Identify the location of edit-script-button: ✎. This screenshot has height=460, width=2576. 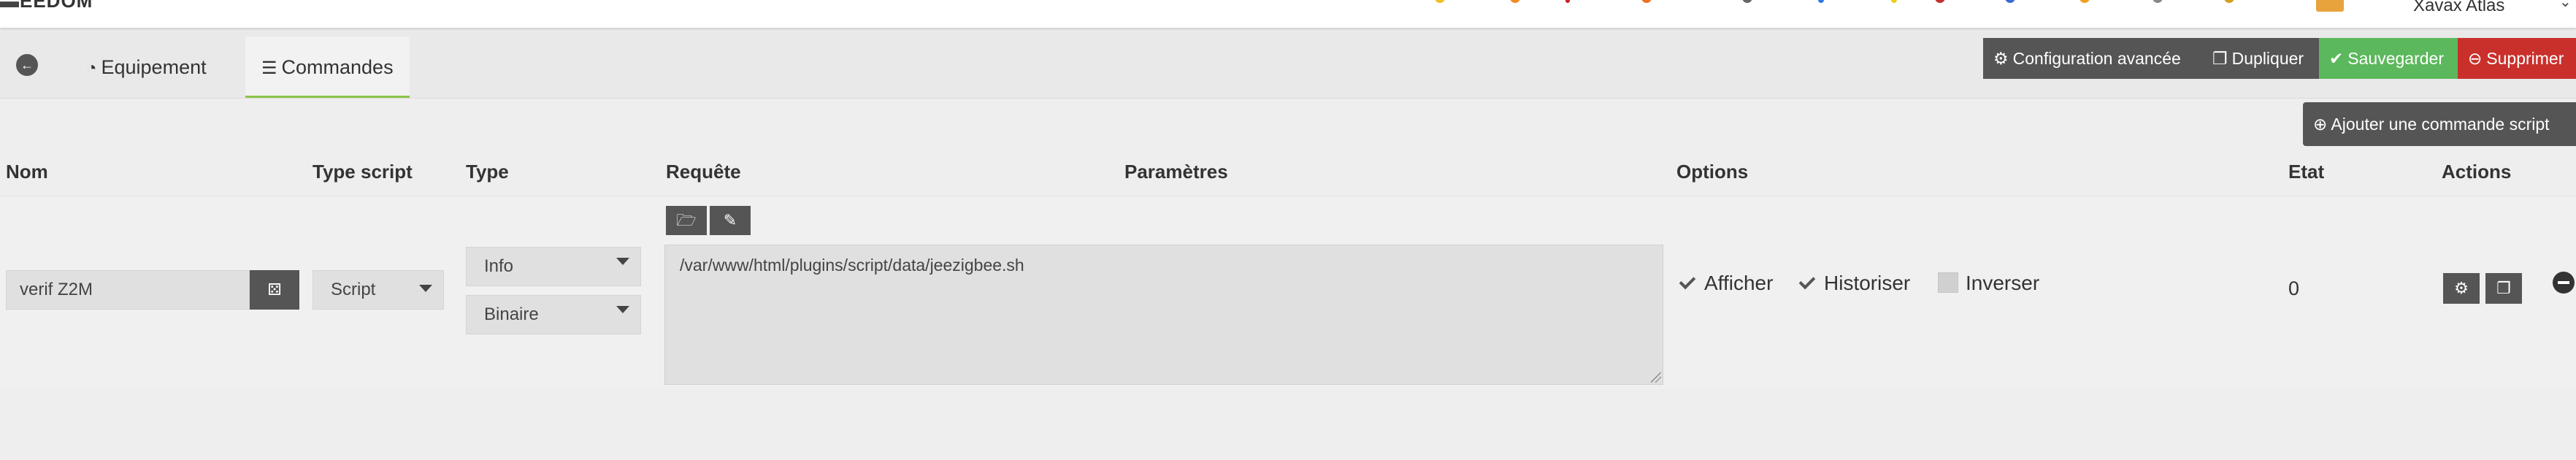
(730, 220).